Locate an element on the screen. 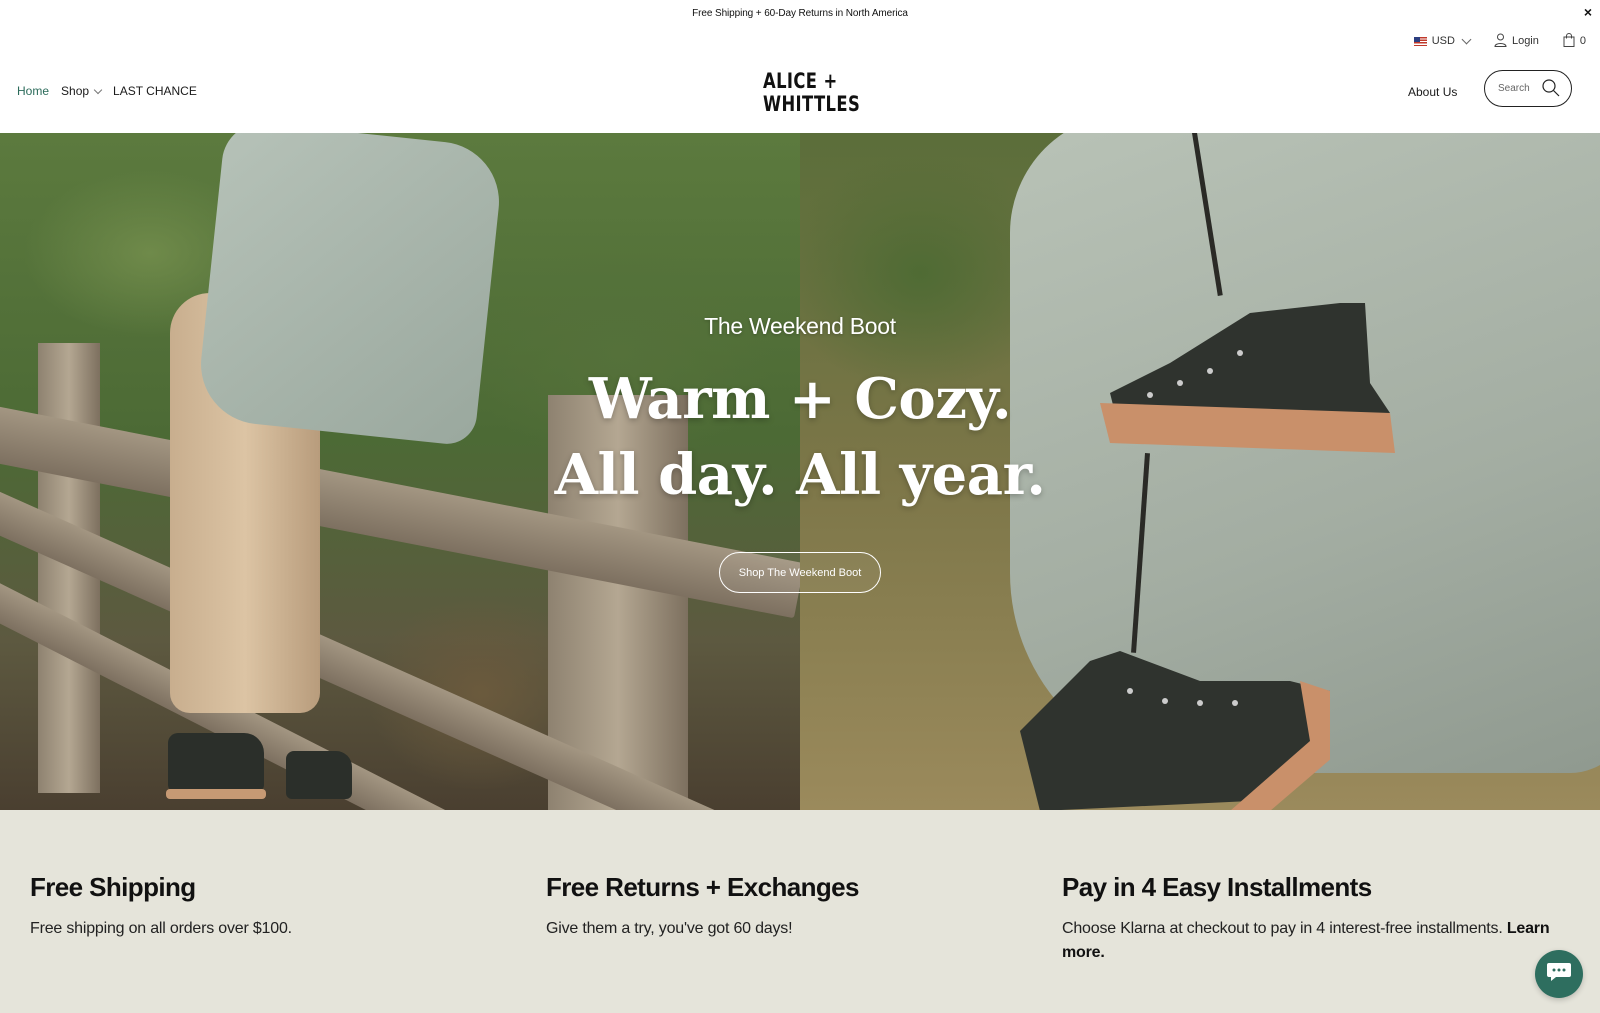  cart-count: 0 is located at coordinates (1582, 41).